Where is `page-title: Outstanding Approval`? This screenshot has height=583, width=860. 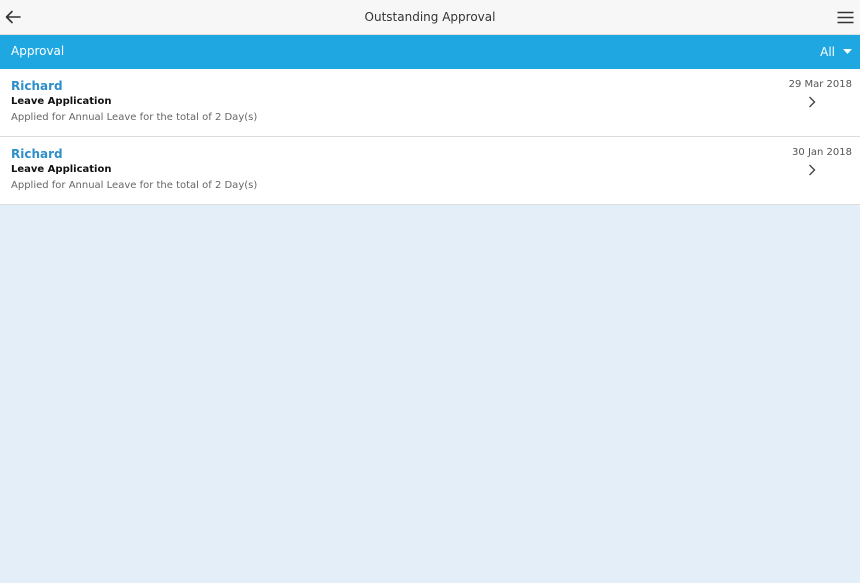 page-title: Outstanding Approval is located at coordinates (430, 17).